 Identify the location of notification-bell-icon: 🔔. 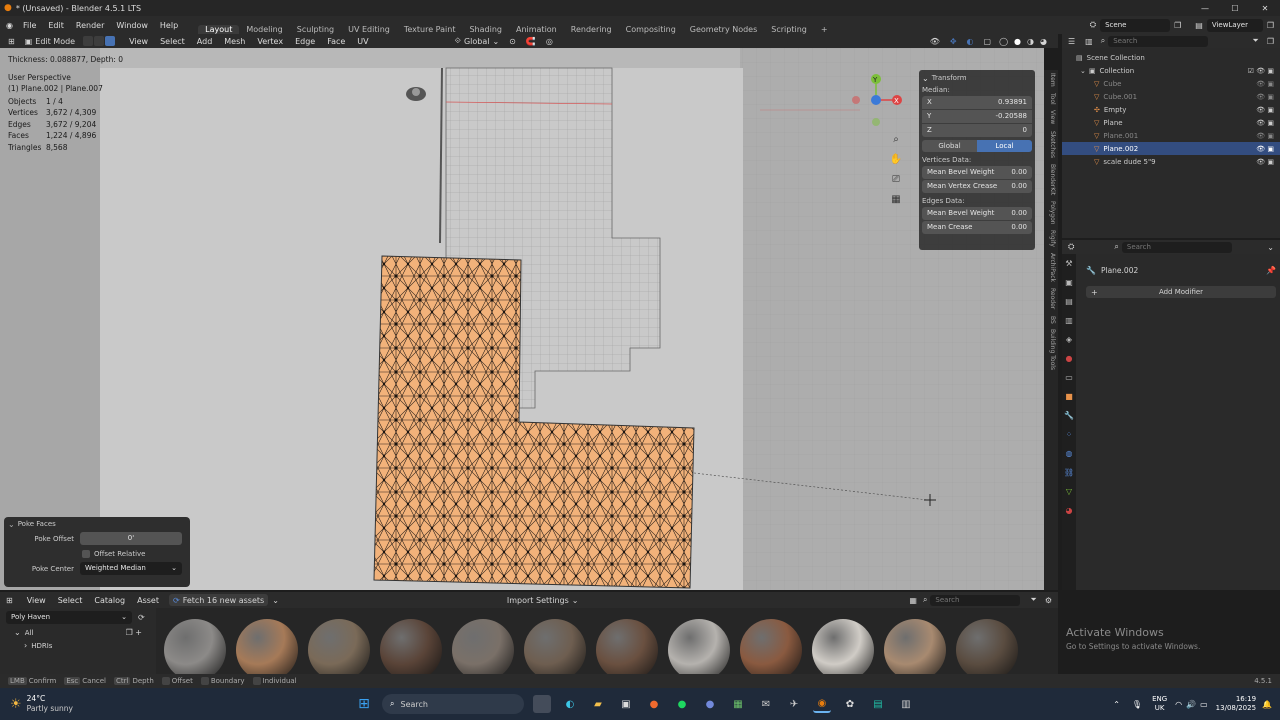
(1267, 704).